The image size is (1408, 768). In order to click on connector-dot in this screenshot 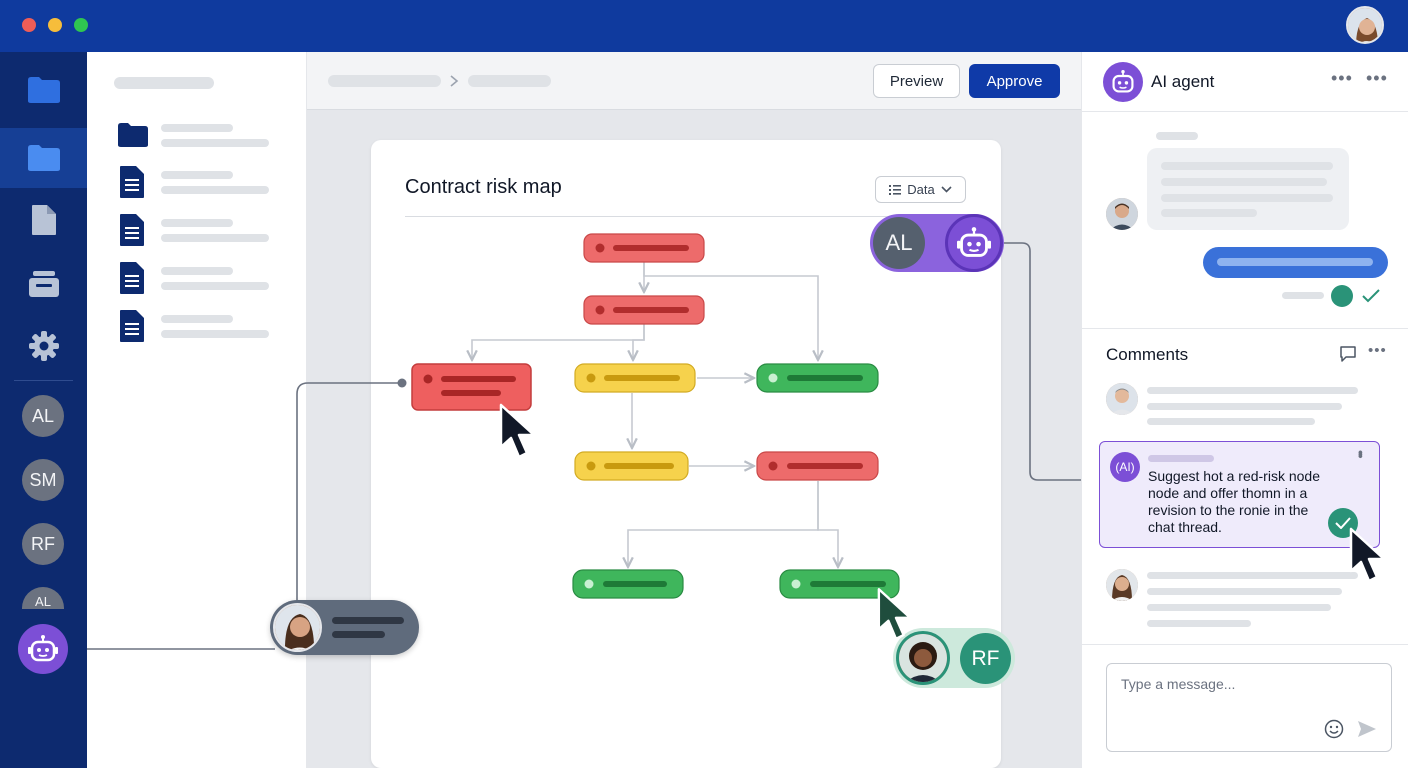, I will do `click(402, 383)`.